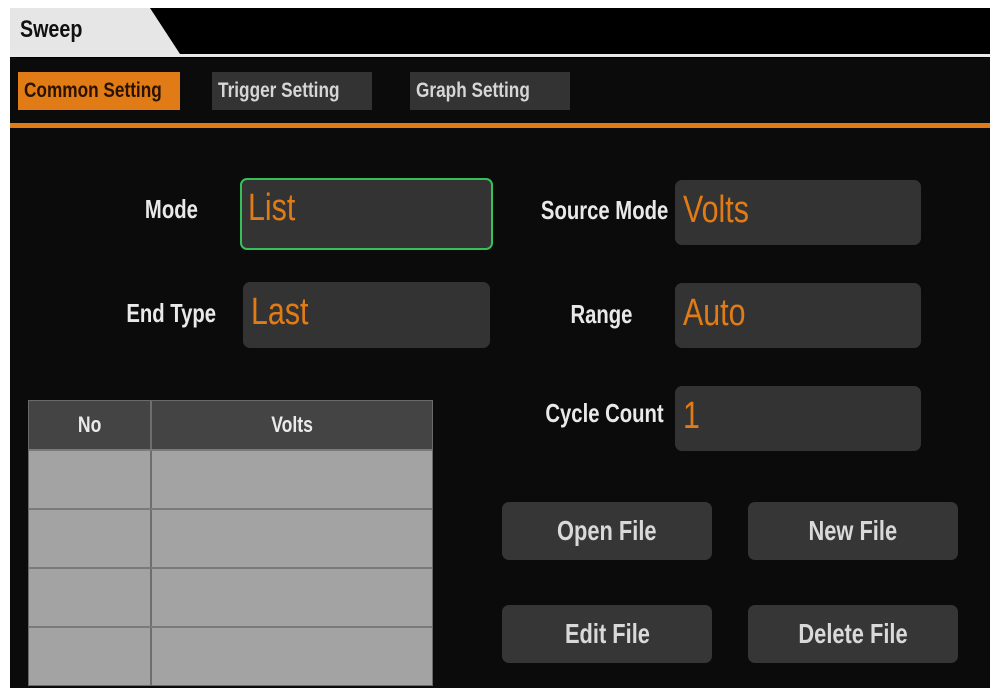 The height and width of the screenshot is (700, 992). I want to click on mode-label: Mode, so click(171, 209).